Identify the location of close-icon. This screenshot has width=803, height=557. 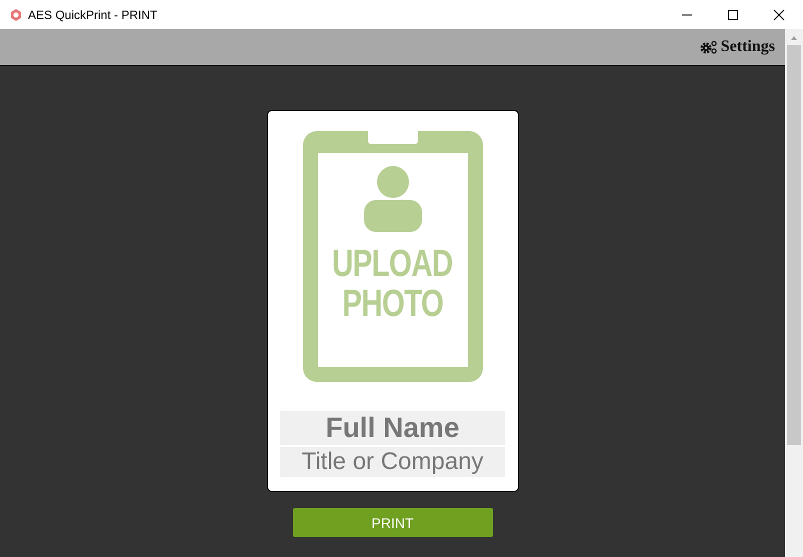
(779, 14).